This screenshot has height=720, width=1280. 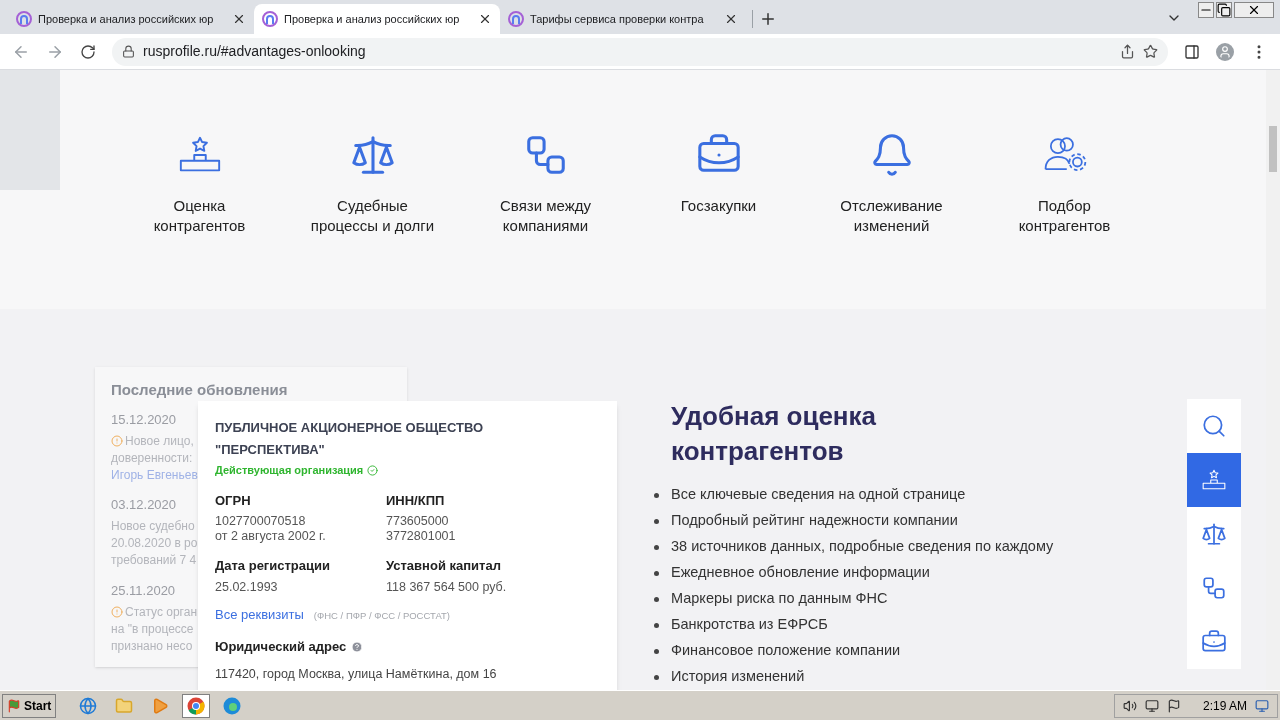 I want to click on card-title: Последние обновления, so click(x=199, y=390).